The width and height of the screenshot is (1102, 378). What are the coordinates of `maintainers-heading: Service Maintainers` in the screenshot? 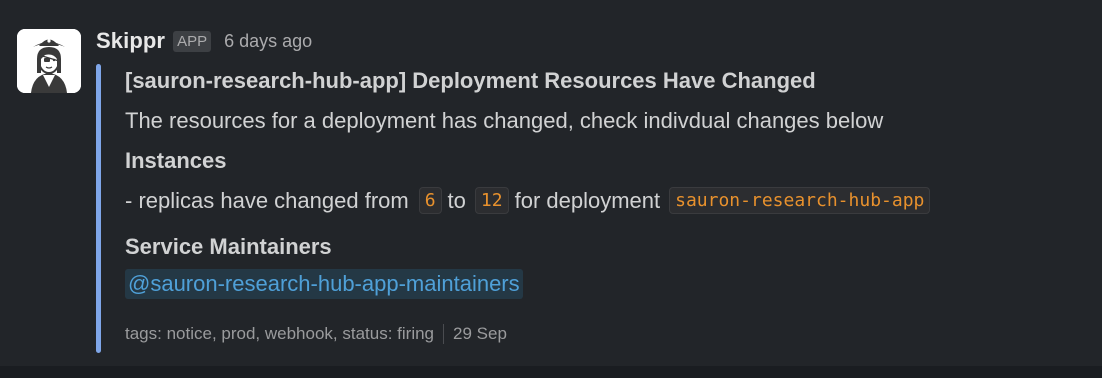 It's located at (228, 246).